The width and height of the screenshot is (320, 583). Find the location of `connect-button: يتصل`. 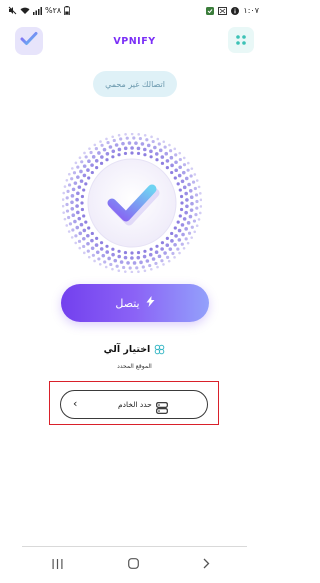

connect-button: يتصل is located at coordinates (135, 303).